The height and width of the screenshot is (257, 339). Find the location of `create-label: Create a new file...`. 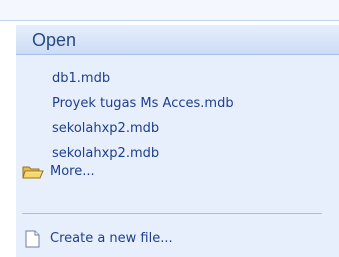

create-label: Create a new file... is located at coordinates (111, 238).